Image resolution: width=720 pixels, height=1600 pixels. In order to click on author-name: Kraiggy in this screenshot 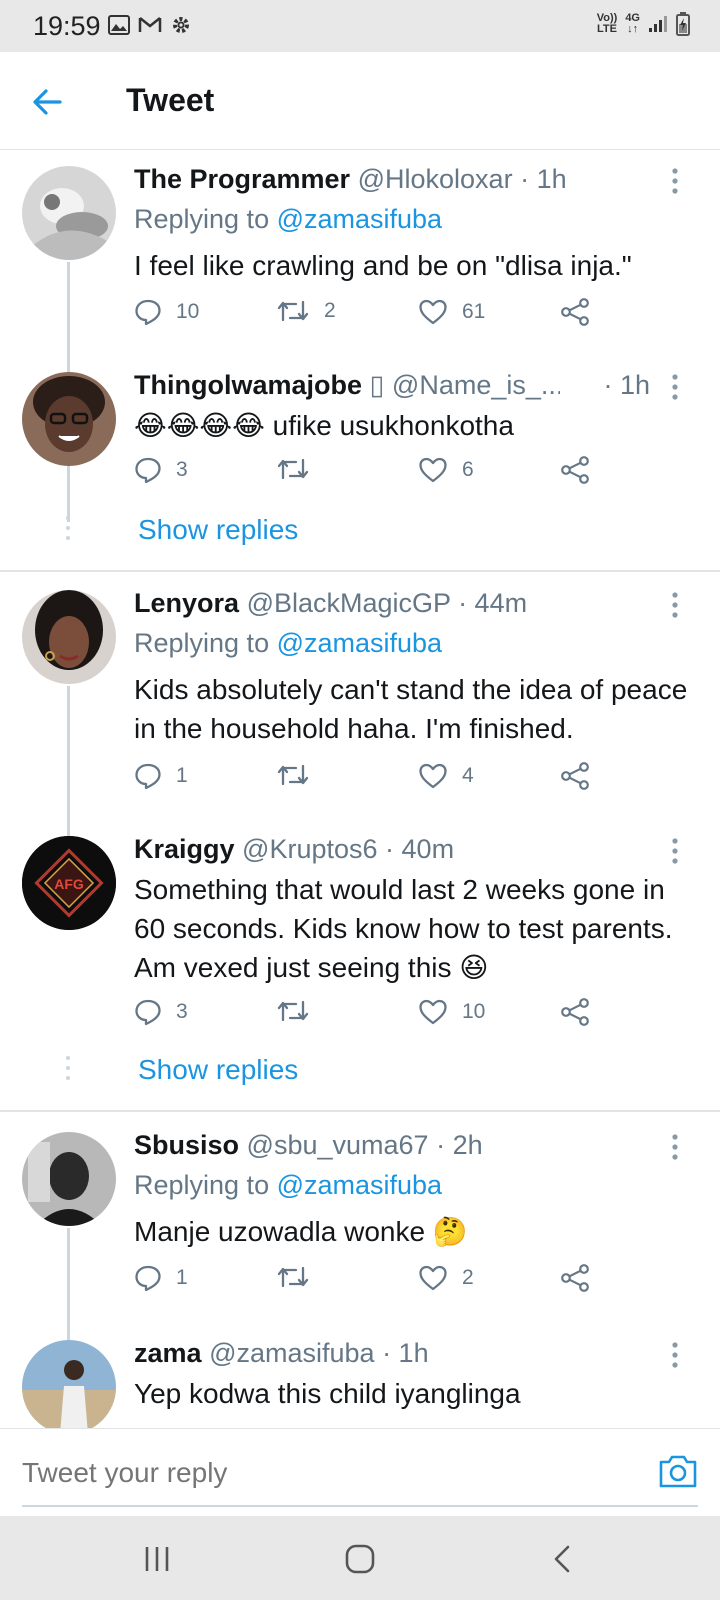, I will do `click(184, 849)`.